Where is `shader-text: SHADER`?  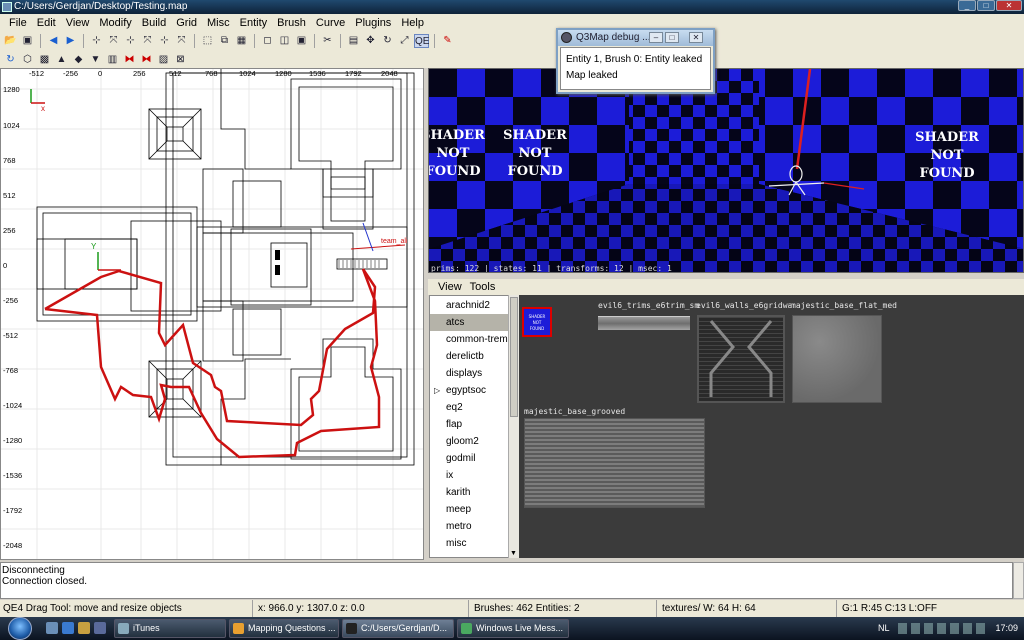
shader-text: SHADER is located at coordinates (947, 137).